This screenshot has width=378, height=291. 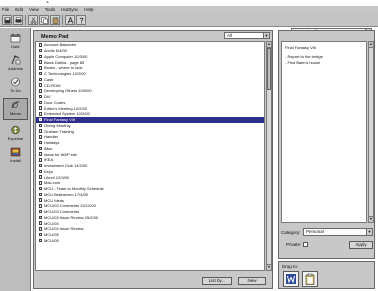 What do you see at coordinates (230, 35) in the screenshot?
I see `category-filter-value: All` at bounding box center [230, 35].